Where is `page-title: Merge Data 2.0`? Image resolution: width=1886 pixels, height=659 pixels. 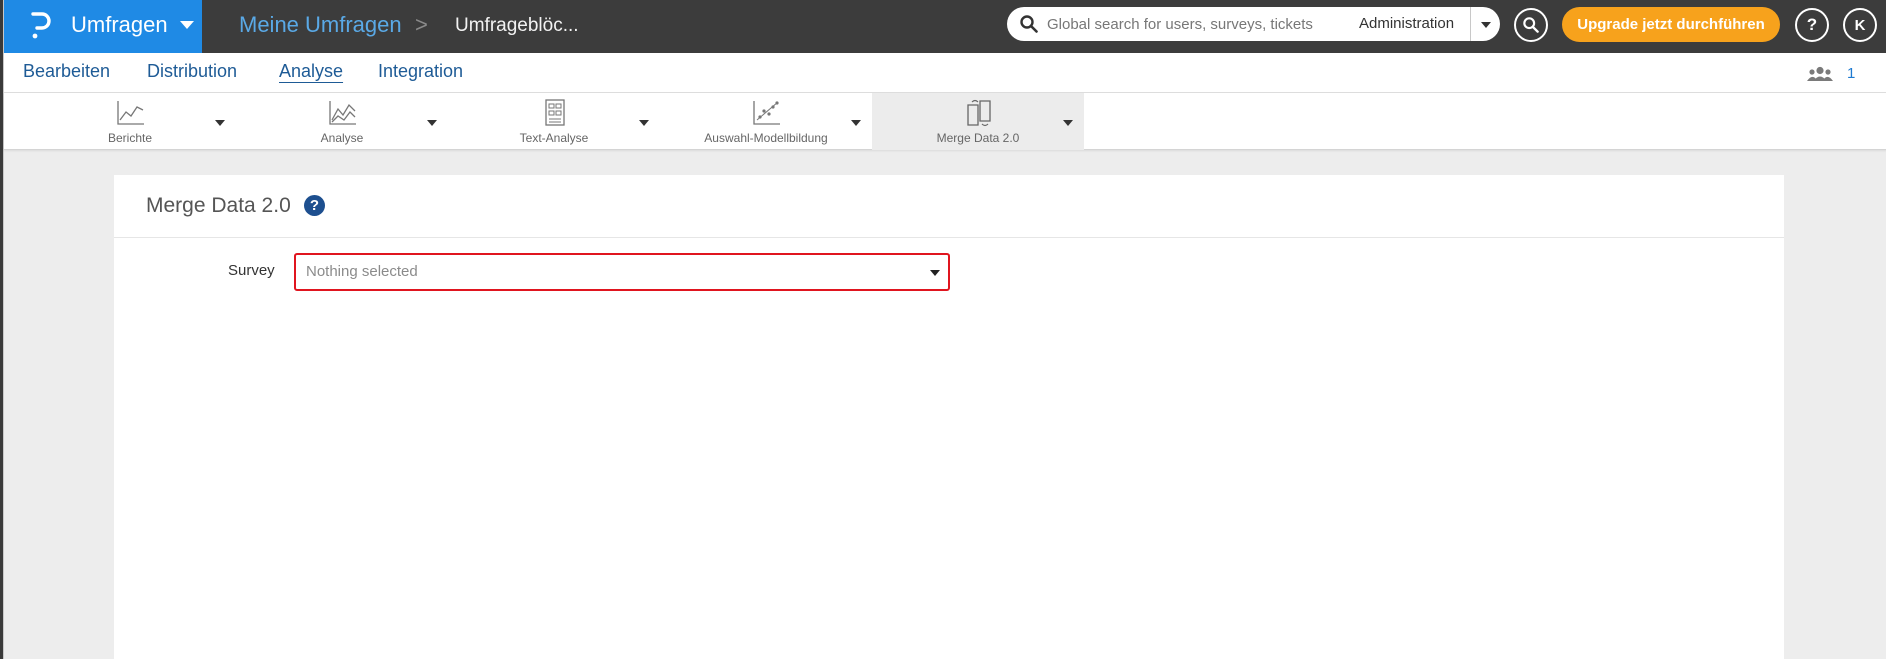
page-title: Merge Data 2.0 is located at coordinates (218, 205).